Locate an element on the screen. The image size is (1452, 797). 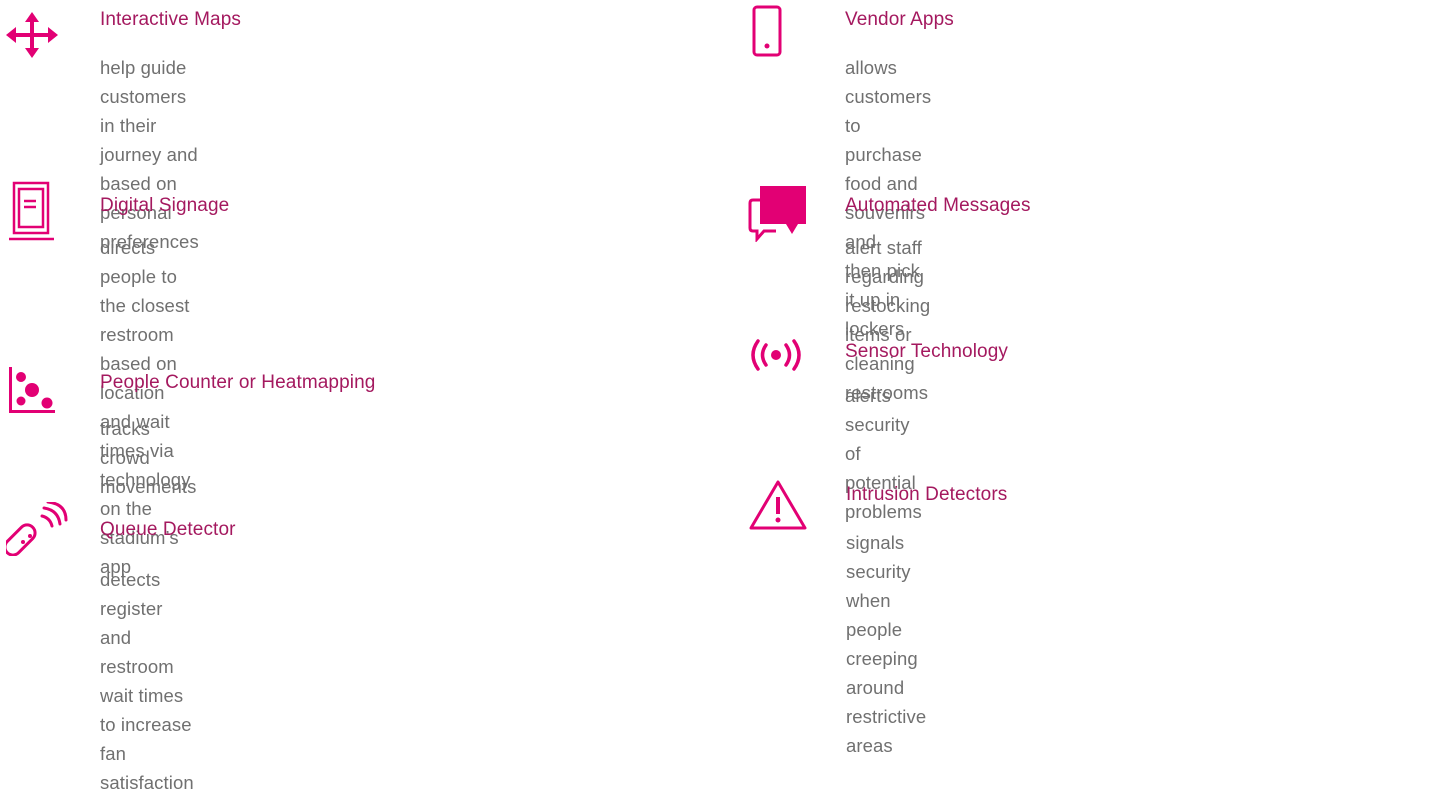
feature-description: tracks crowd movements is located at coordinates (148, 457).